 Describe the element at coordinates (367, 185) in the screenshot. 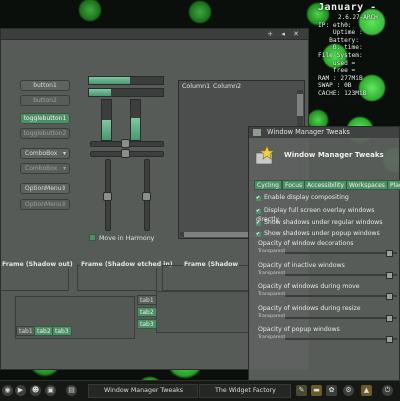

I see `tab-workspaces: Workspaces` at that location.